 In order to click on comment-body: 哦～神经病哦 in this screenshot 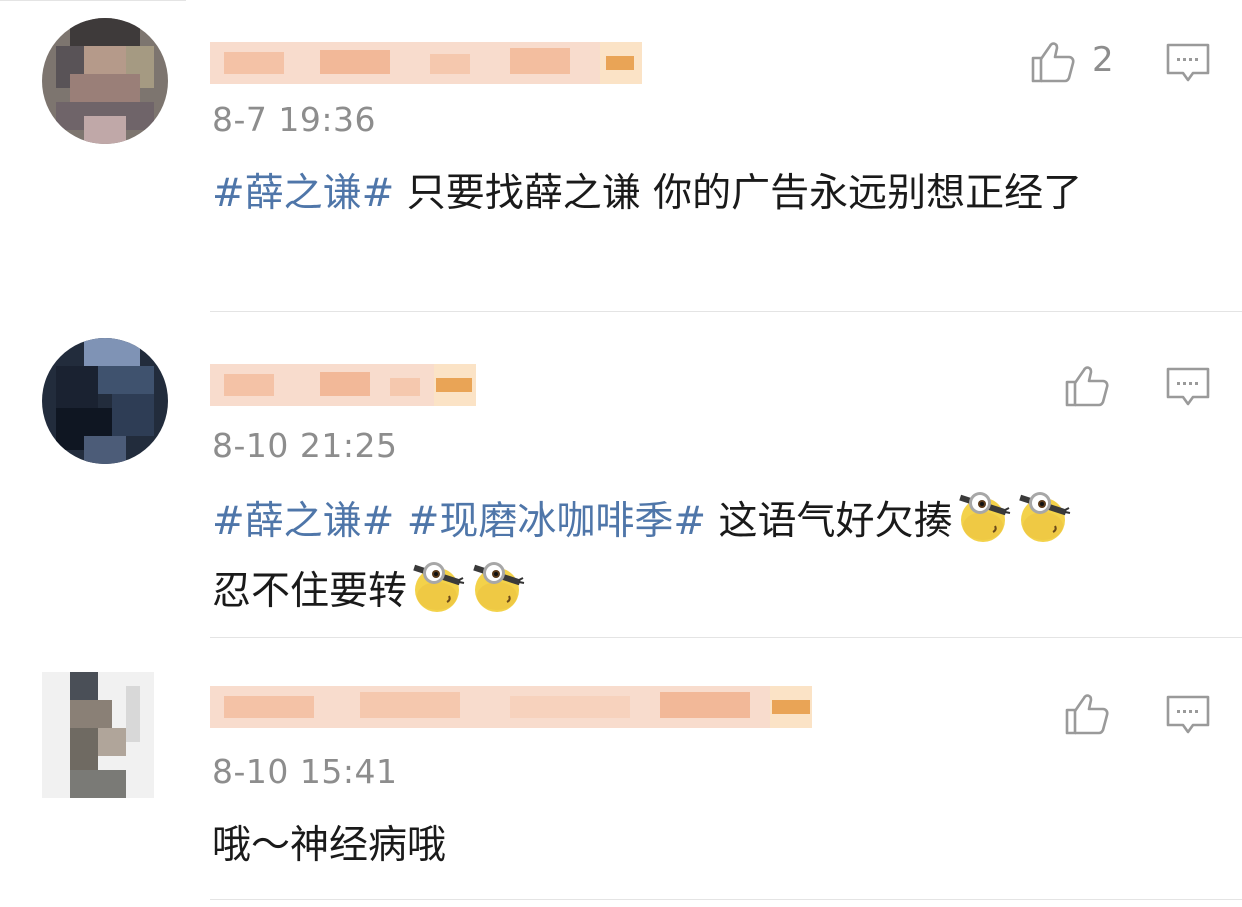, I will do `click(329, 845)`.